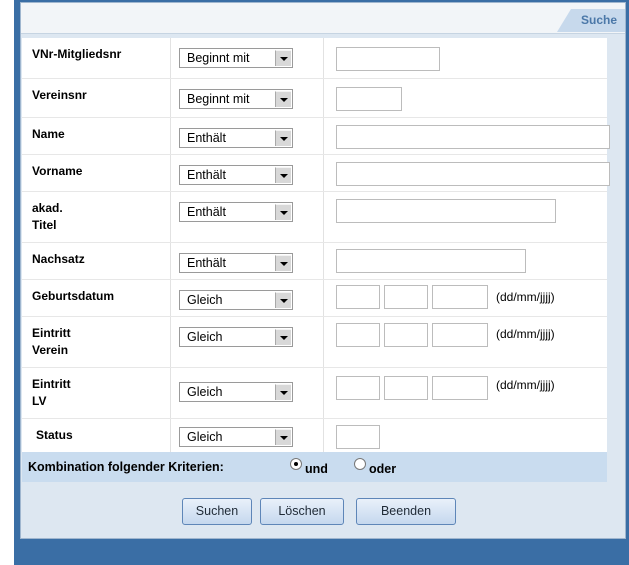 This screenshot has height=565, width=629. What do you see at coordinates (73, 296) in the screenshot?
I see `field-label: Geburtsdatum` at bounding box center [73, 296].